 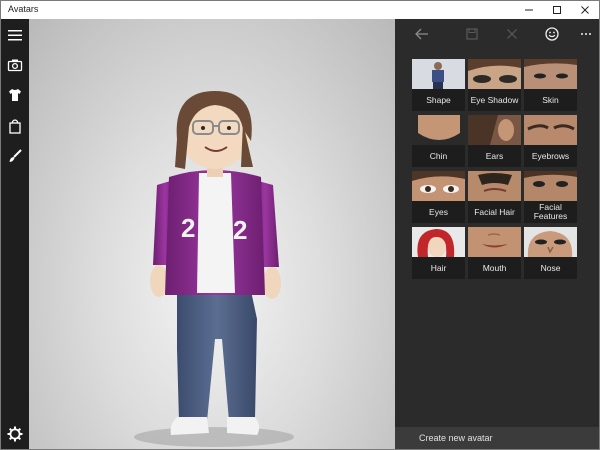 I want to click on feature-tile-facial-features: Facial Features, so click(x=550, y=197).